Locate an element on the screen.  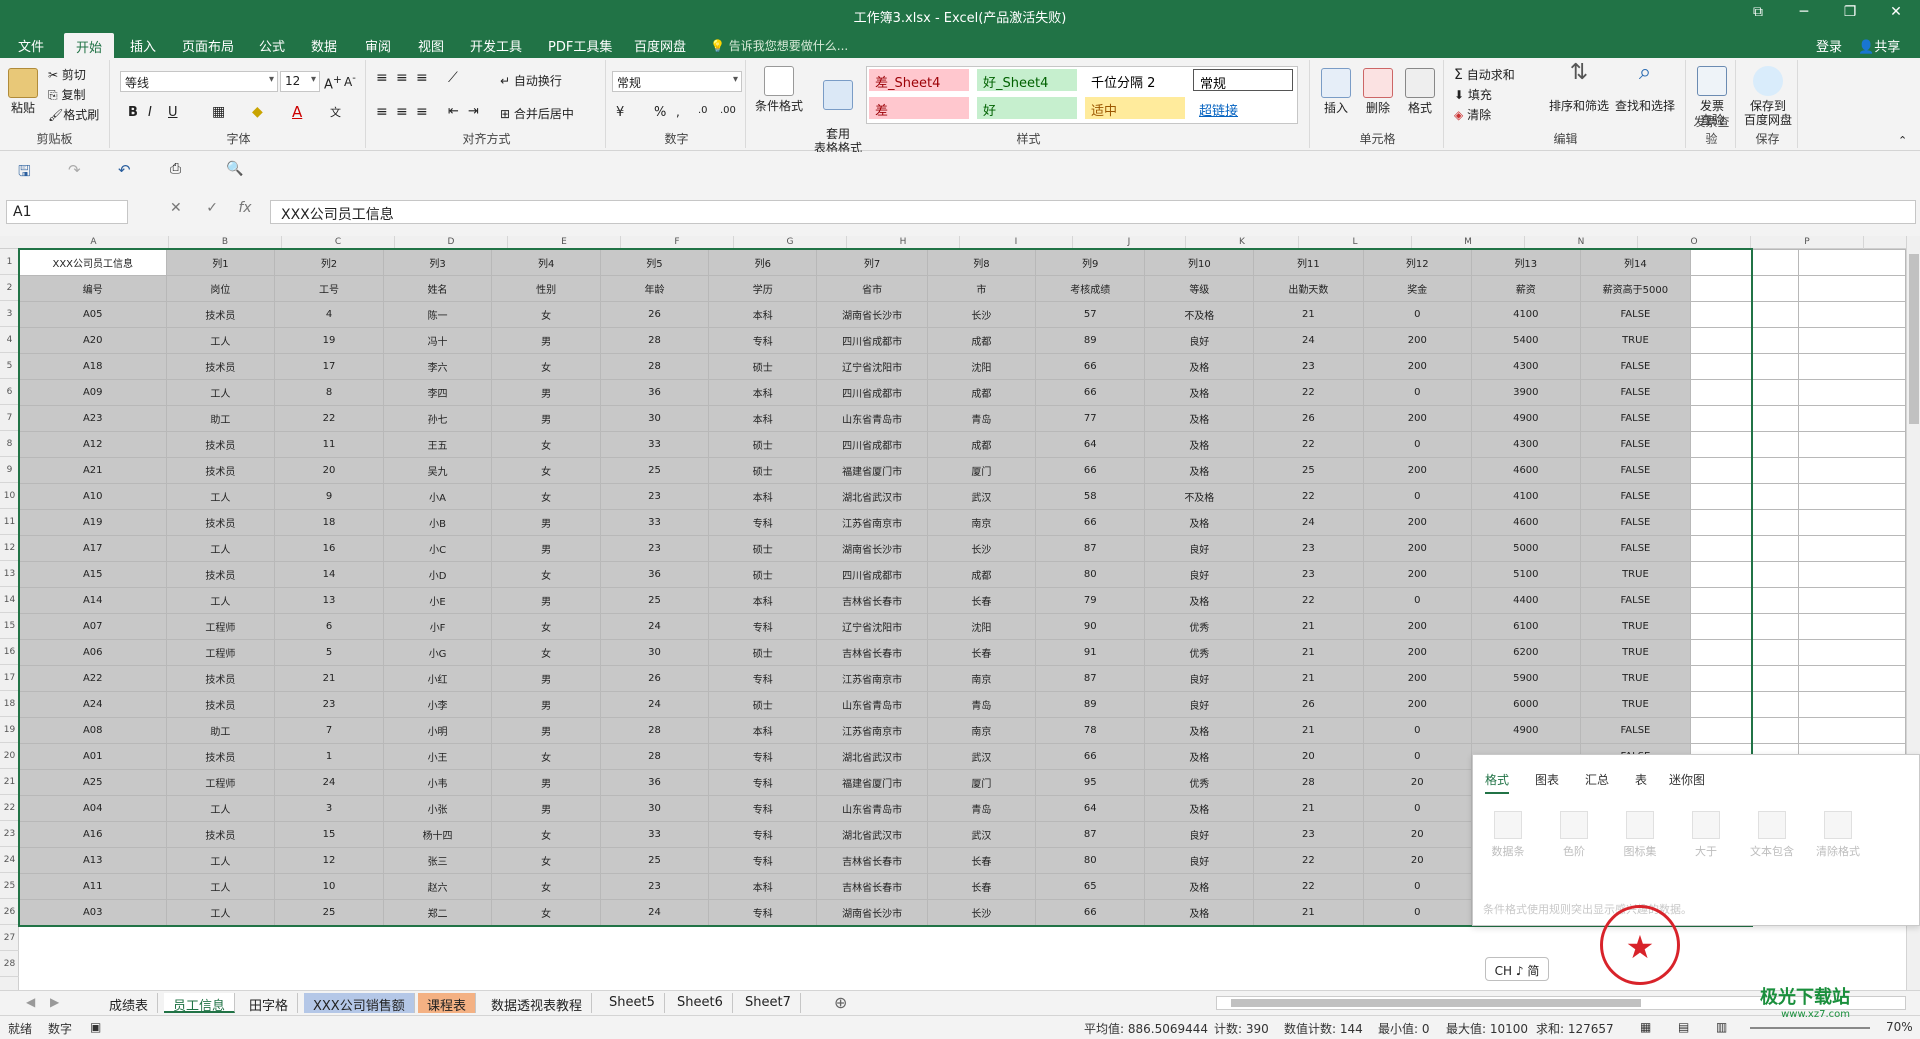
cell: 4 is located at coordinates (329, 314).